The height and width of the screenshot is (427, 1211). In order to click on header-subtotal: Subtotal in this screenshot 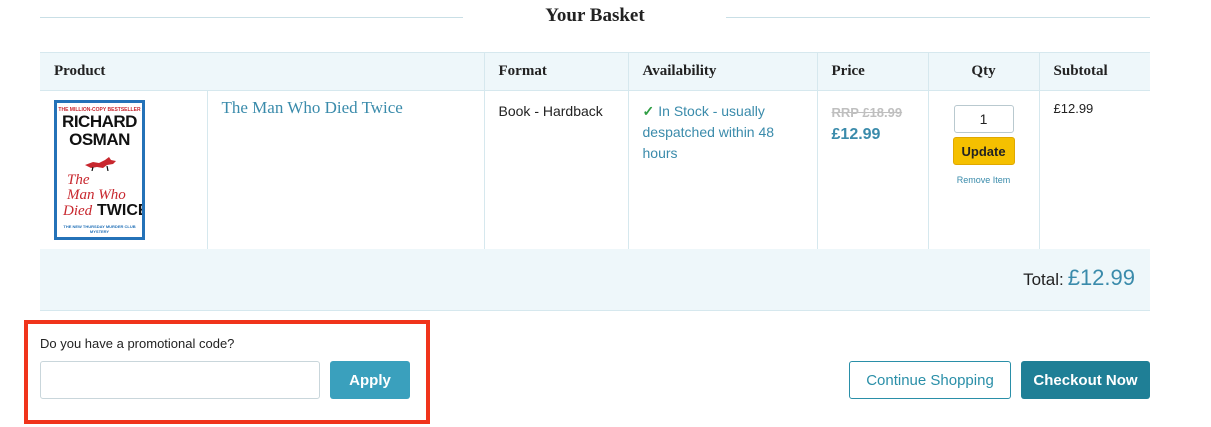, I will do `click(1095, 71)`.